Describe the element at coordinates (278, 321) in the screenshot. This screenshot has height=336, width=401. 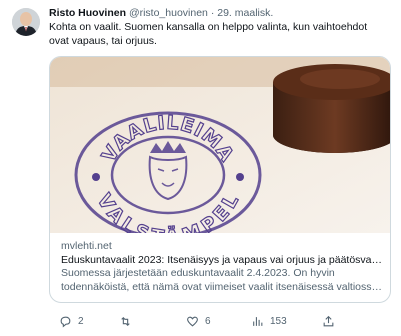
I see `view-count: 153` at that location.